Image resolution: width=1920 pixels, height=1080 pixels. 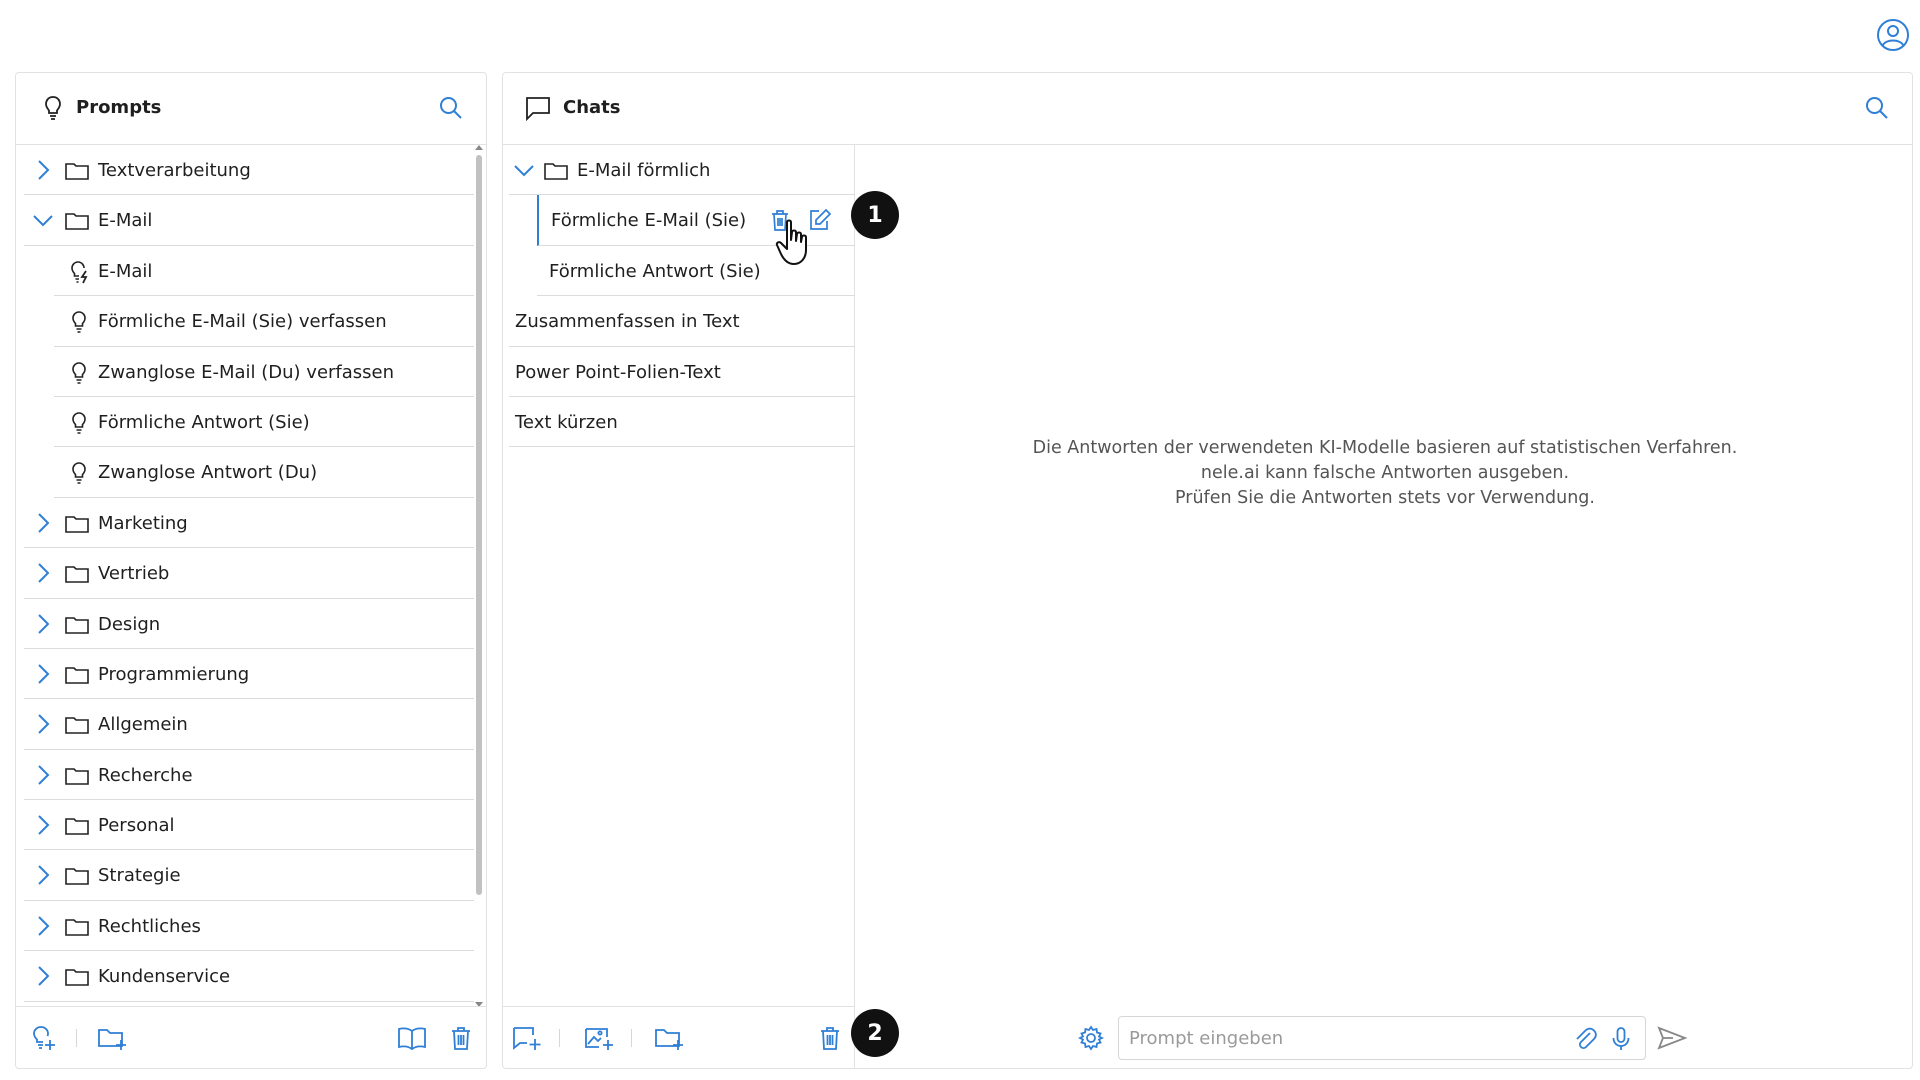 I want to click on chat-item-powerpoint: Power Point-Folien-Text, so click(x=682, y=372).